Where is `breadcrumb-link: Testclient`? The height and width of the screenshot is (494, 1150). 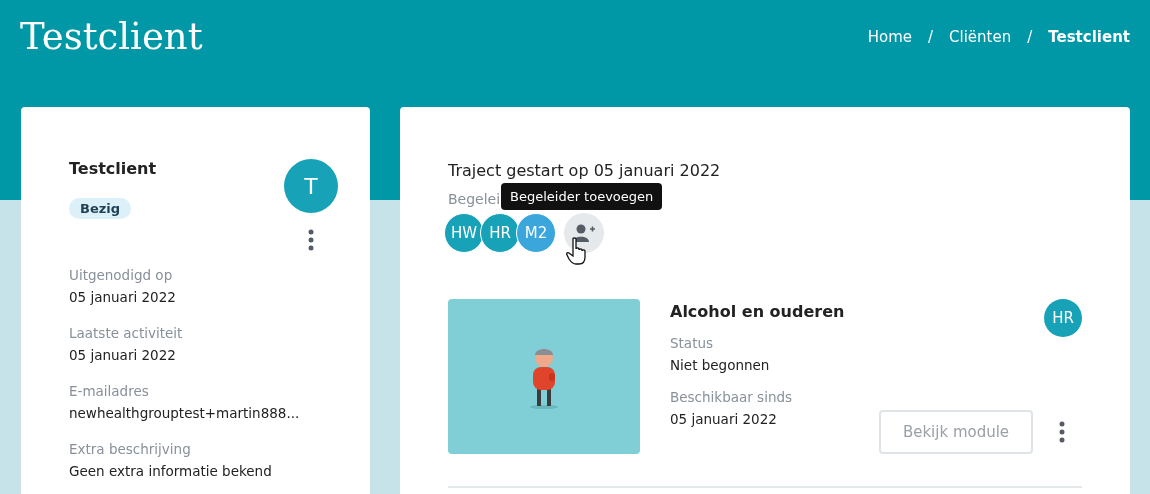
breadcrumb-link: Testclient is located at coordinates (1089, 37).